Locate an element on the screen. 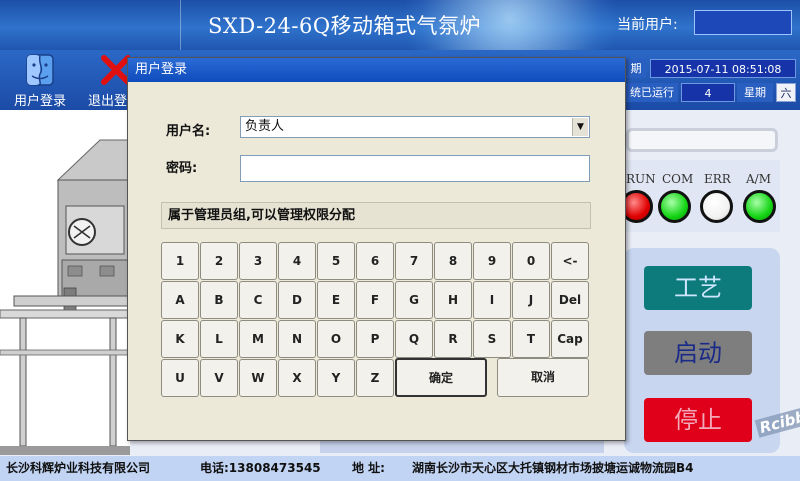 This screenshot has height=481, width=800. app-title: SXD-24-6Q移动箱式气氛炉 is located at coordinates (345, 26).